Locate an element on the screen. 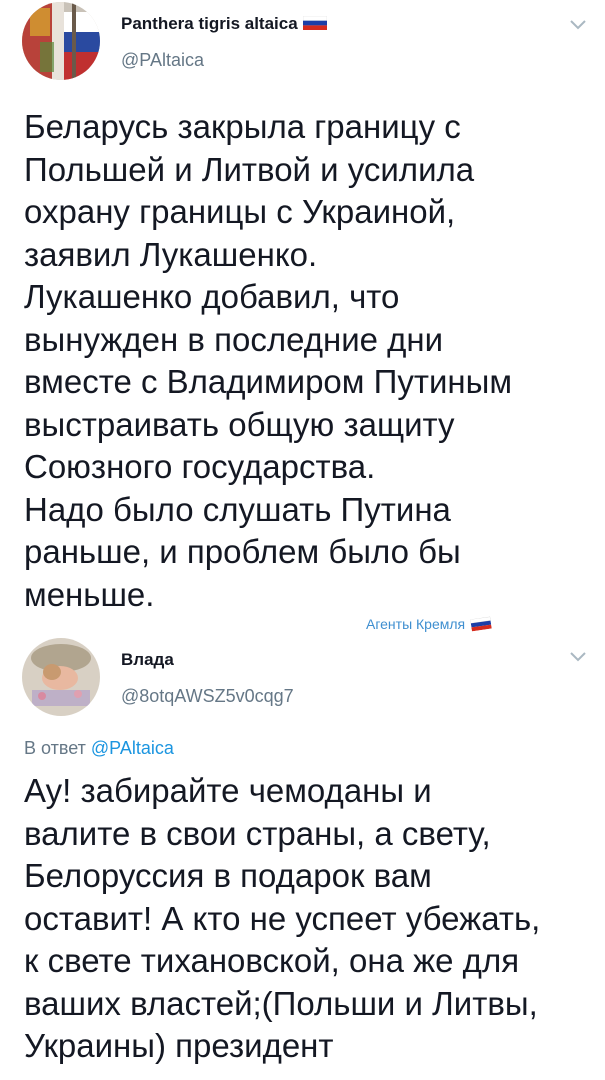  avatar-photo-image is located at coordinates (61, 677).